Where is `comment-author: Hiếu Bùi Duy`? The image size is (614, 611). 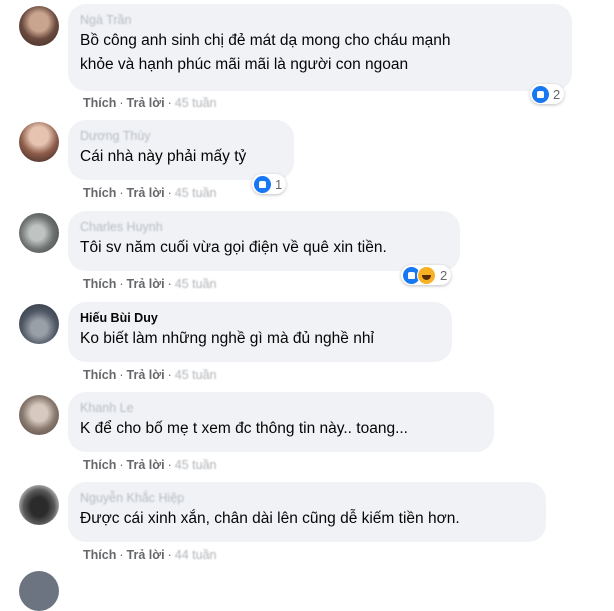 comment-author: Hiếu Bùi Duy is located at coordinates (260, 318).